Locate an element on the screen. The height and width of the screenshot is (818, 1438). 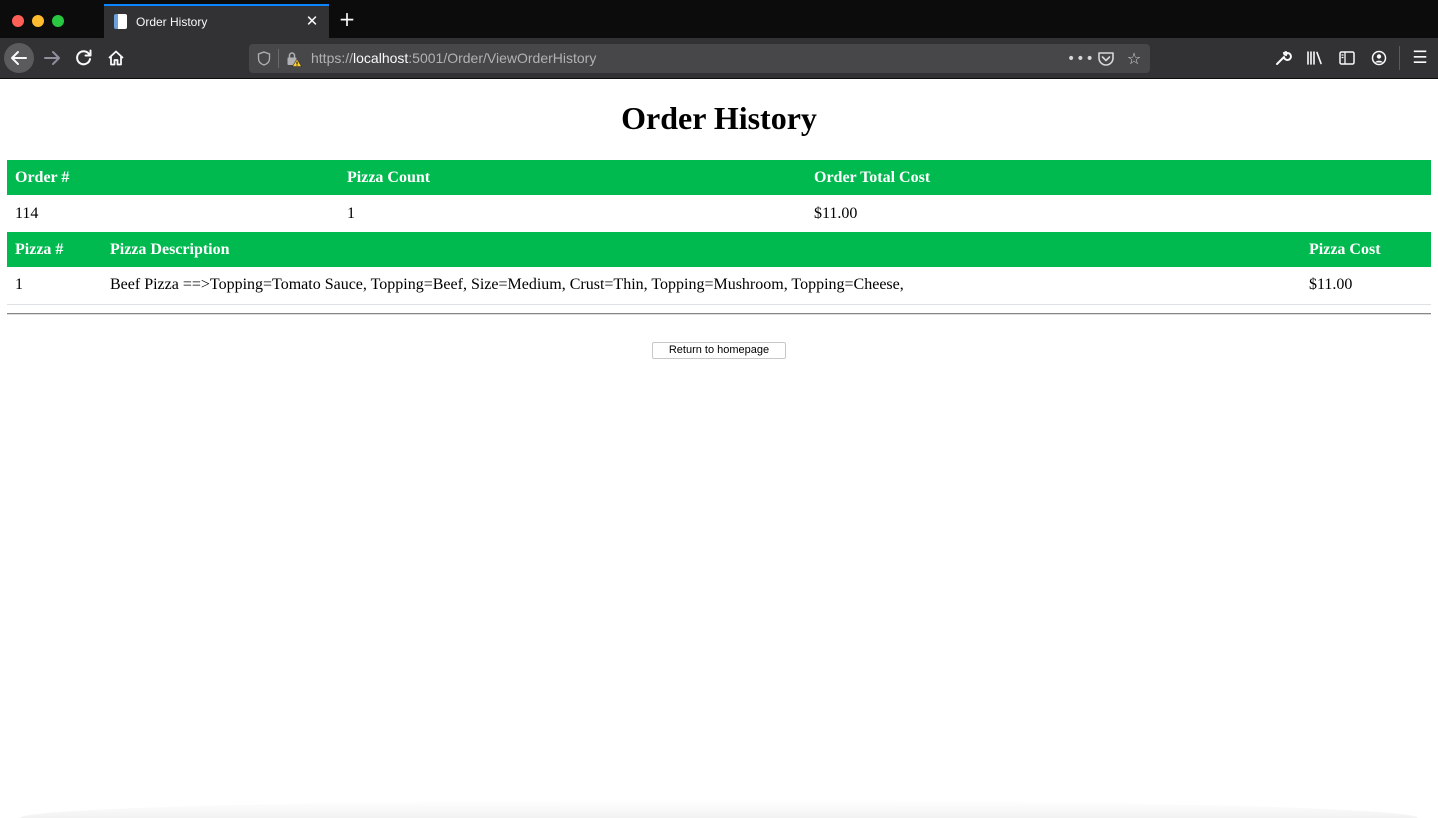
minimize-window-button is located at coordinates (38, 21).